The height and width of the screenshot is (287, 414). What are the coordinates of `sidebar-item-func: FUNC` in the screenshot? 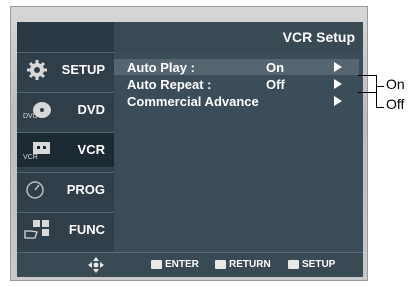 It's located at (65, 229).